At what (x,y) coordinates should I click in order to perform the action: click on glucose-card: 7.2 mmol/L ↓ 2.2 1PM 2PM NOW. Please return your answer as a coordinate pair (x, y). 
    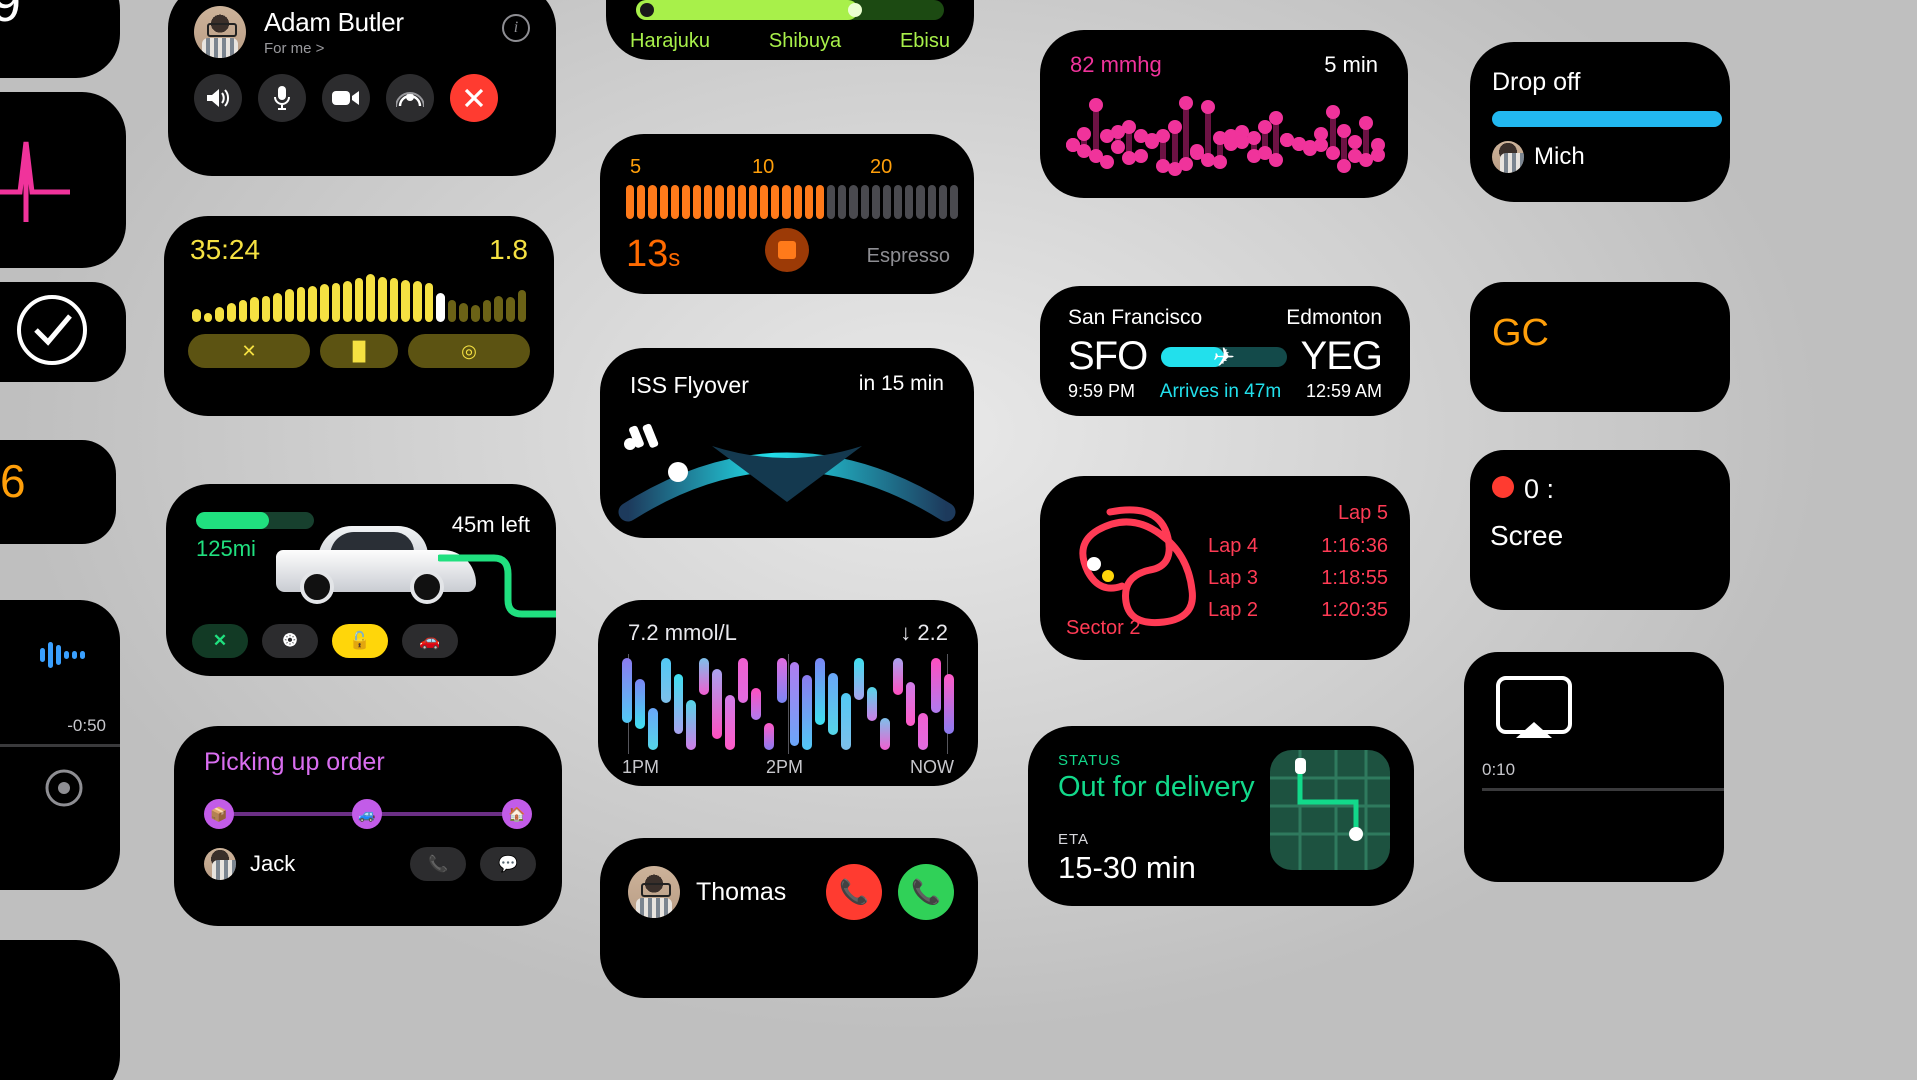
    Looking at the image, I should click on (788, 693).